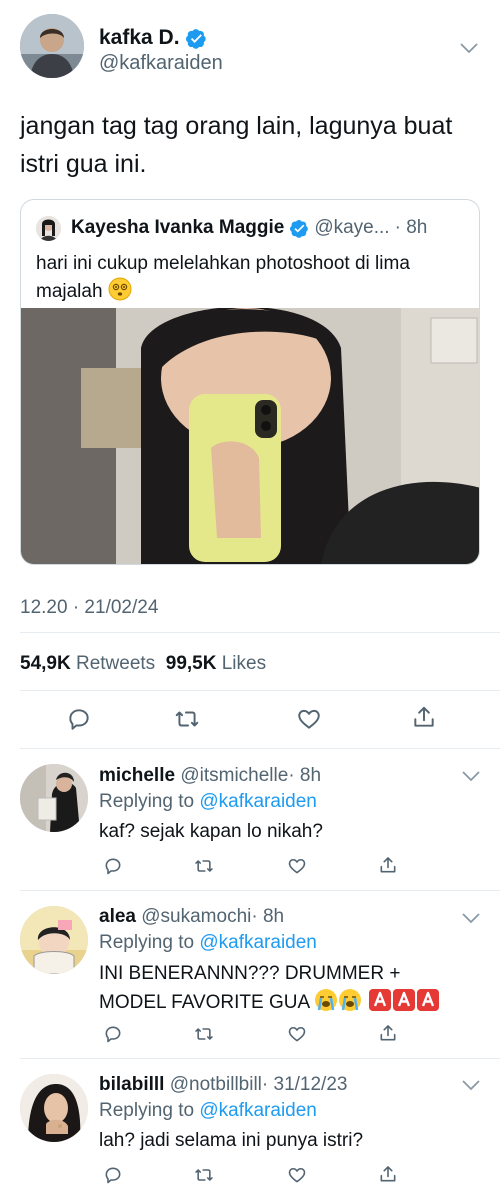  Describe the element at coordinates (250, 973) in the screenshot. I see `reply-text-line: INI BENERANNN??? DRUMMER +` at that location.